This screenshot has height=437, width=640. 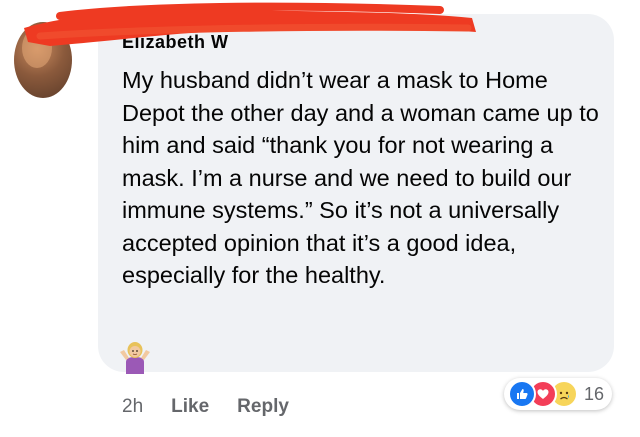 I want to click on avatar, so click(x=43, y=60).